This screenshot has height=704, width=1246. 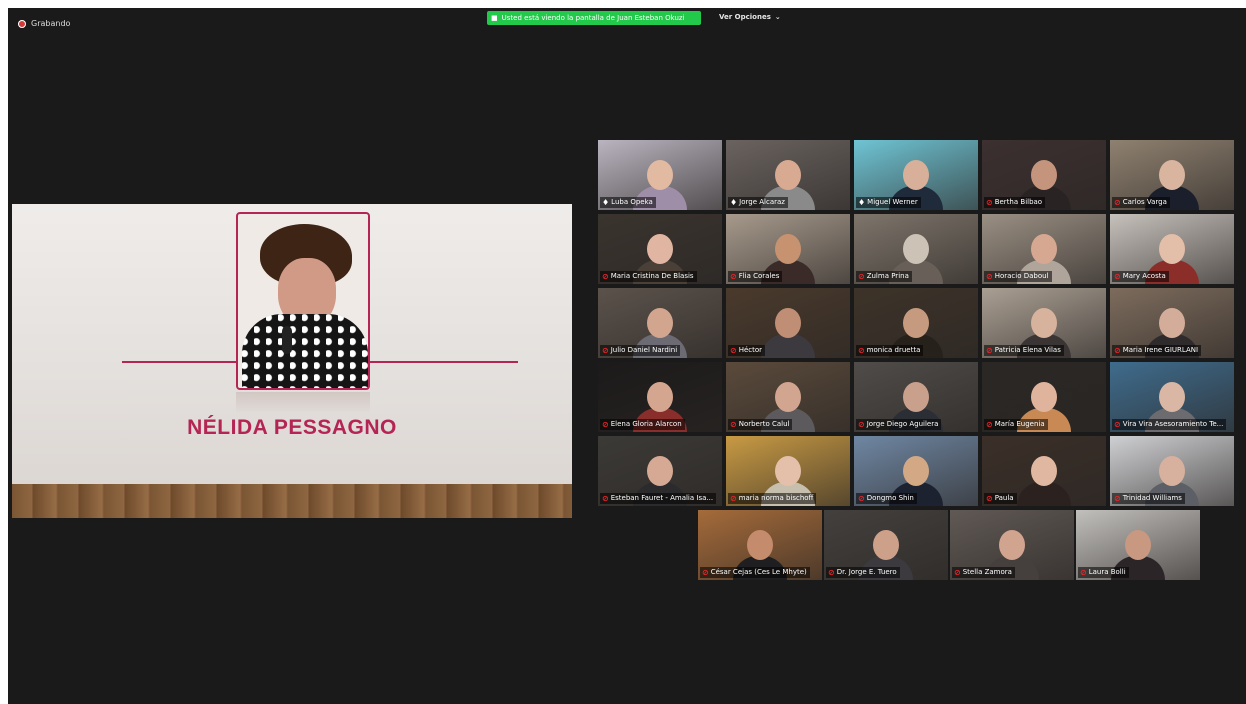 What do you see at coordinates (644, 350) in the screenshot?
I see `participant-name: Julio Daniel Nardini` at bounding box center [644, 350].